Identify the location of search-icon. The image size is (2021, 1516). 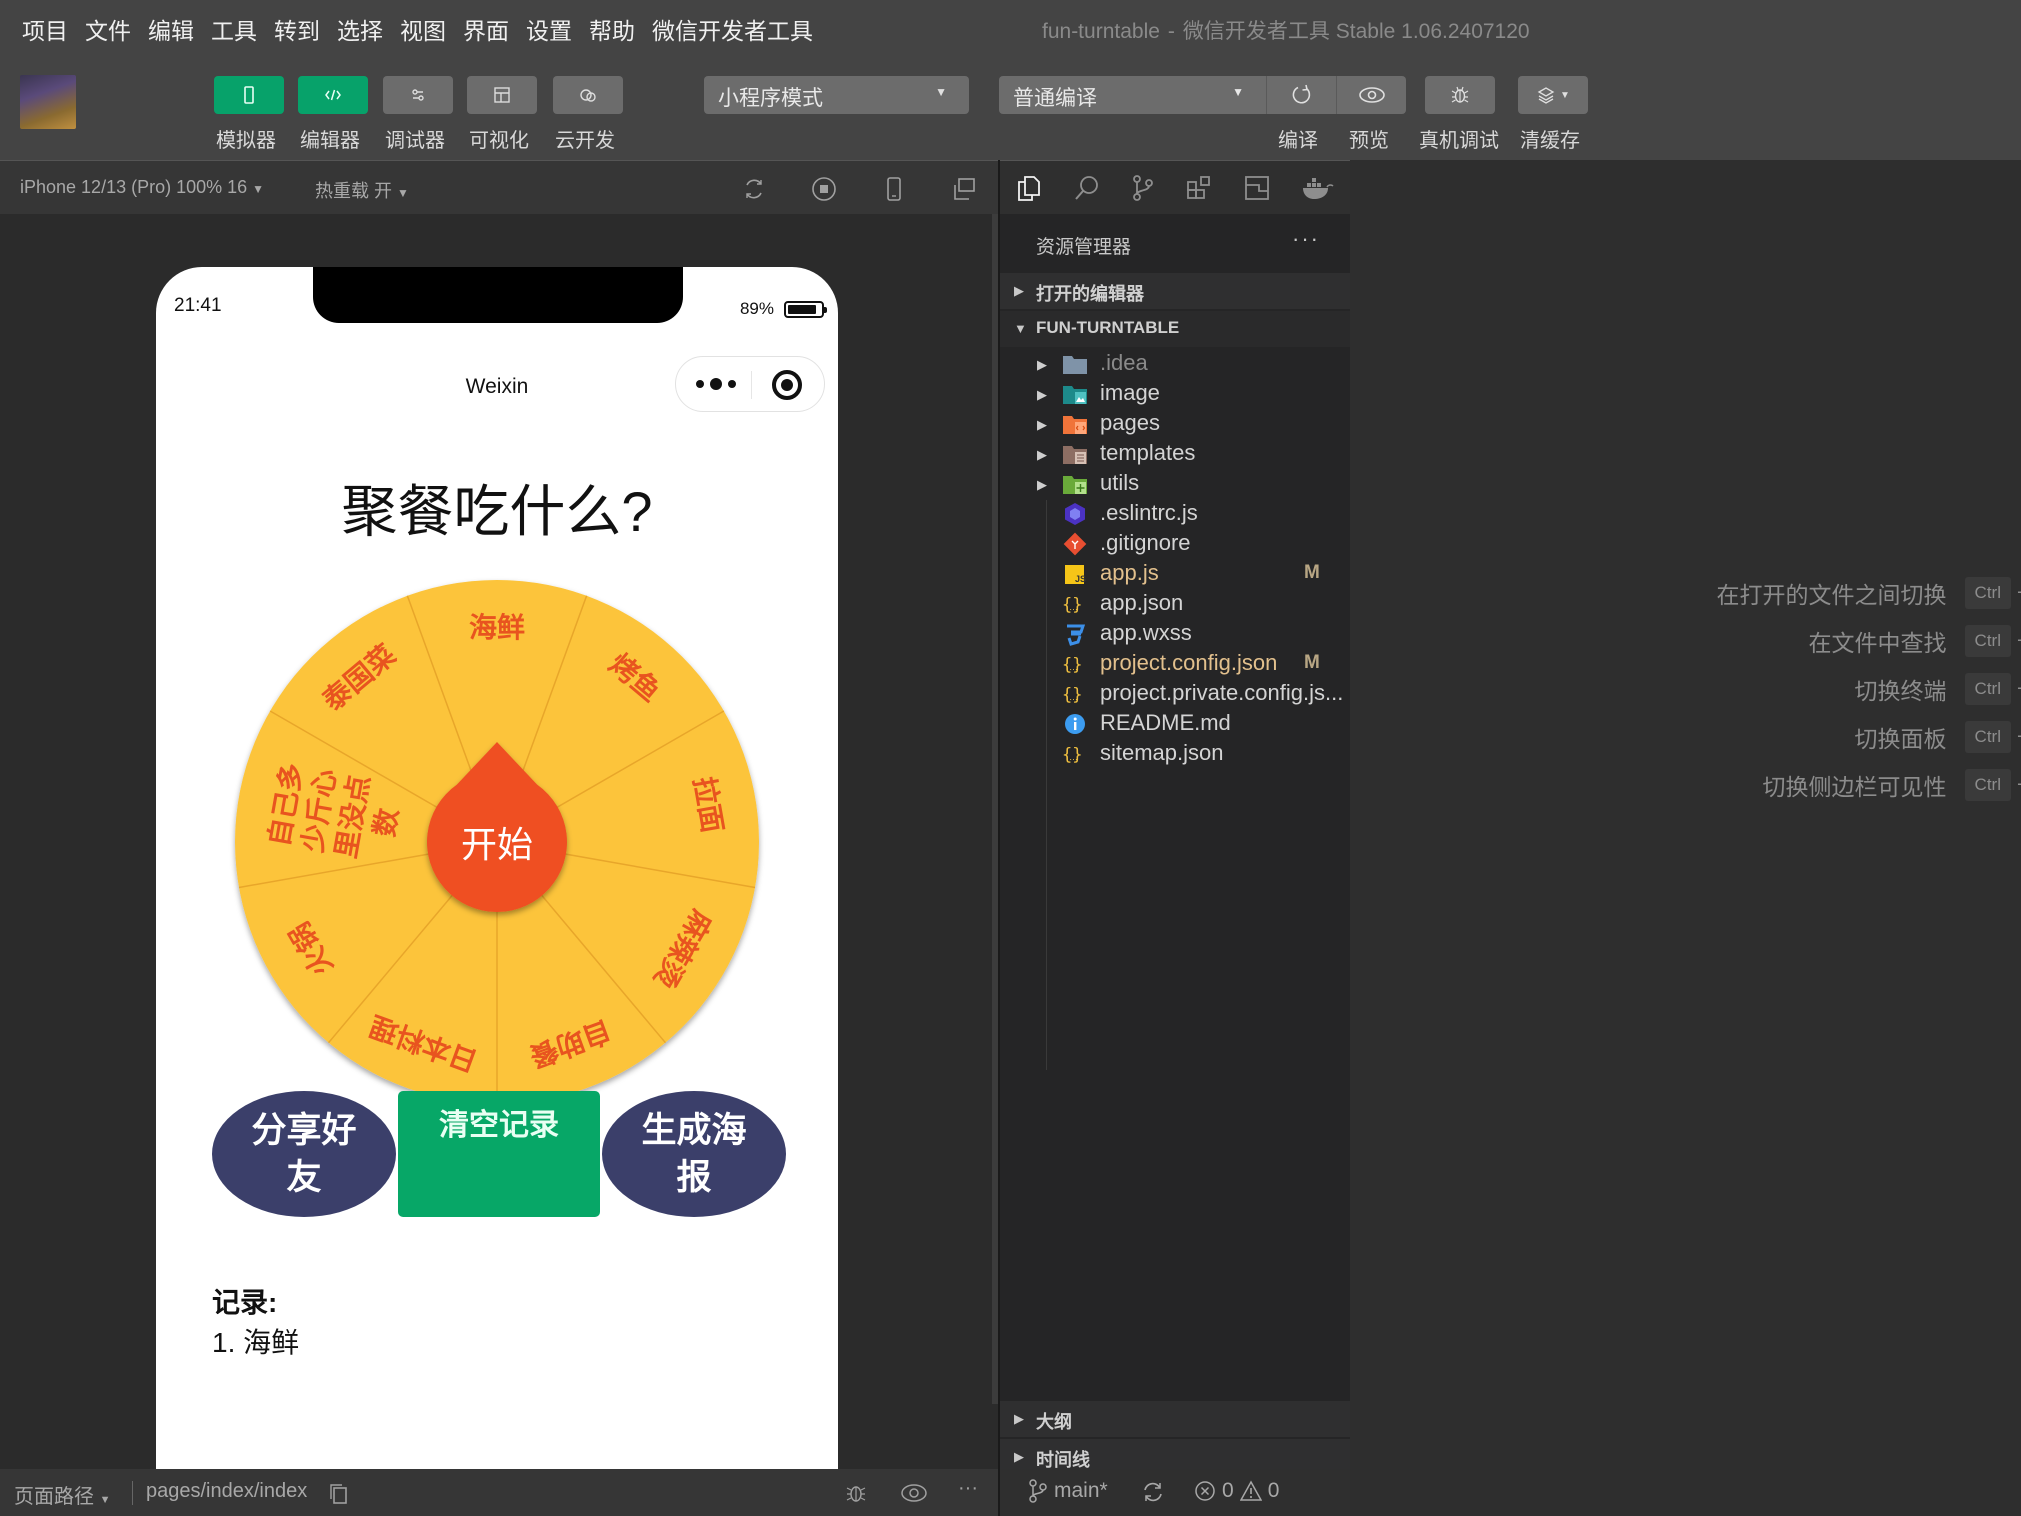
(1087, 188).